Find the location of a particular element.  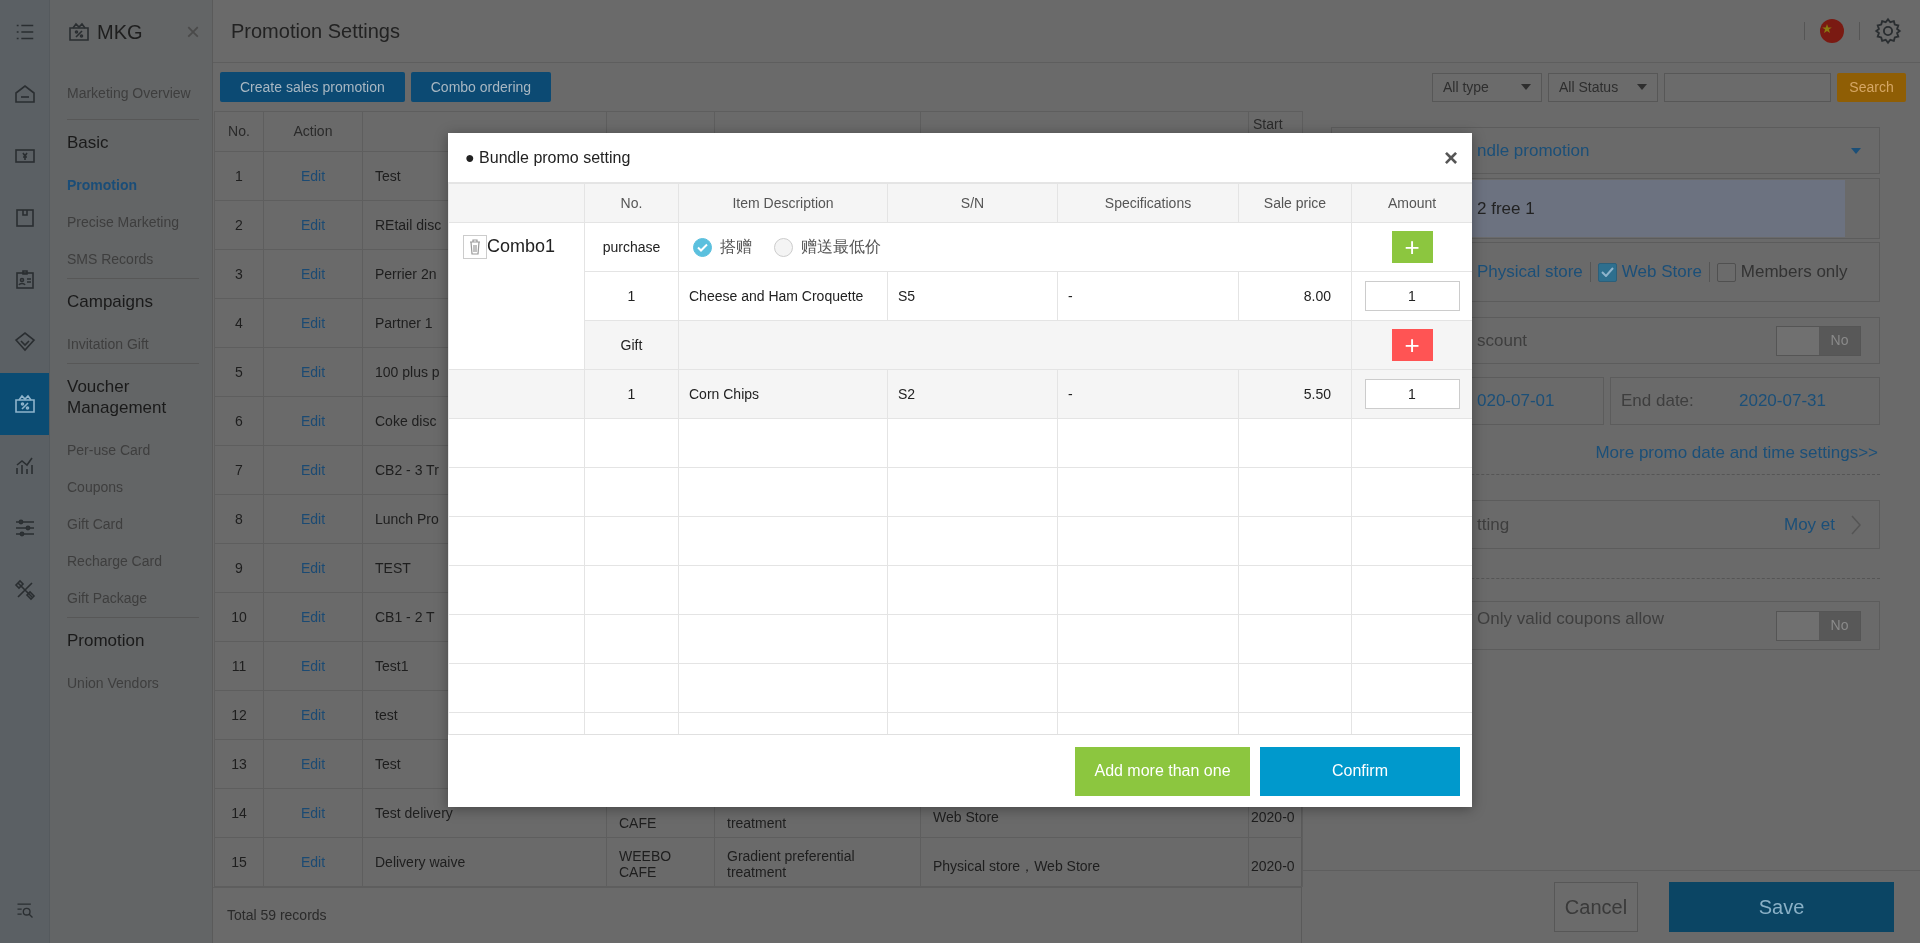

table-cell: 2 is located at coordinates (239, 225).